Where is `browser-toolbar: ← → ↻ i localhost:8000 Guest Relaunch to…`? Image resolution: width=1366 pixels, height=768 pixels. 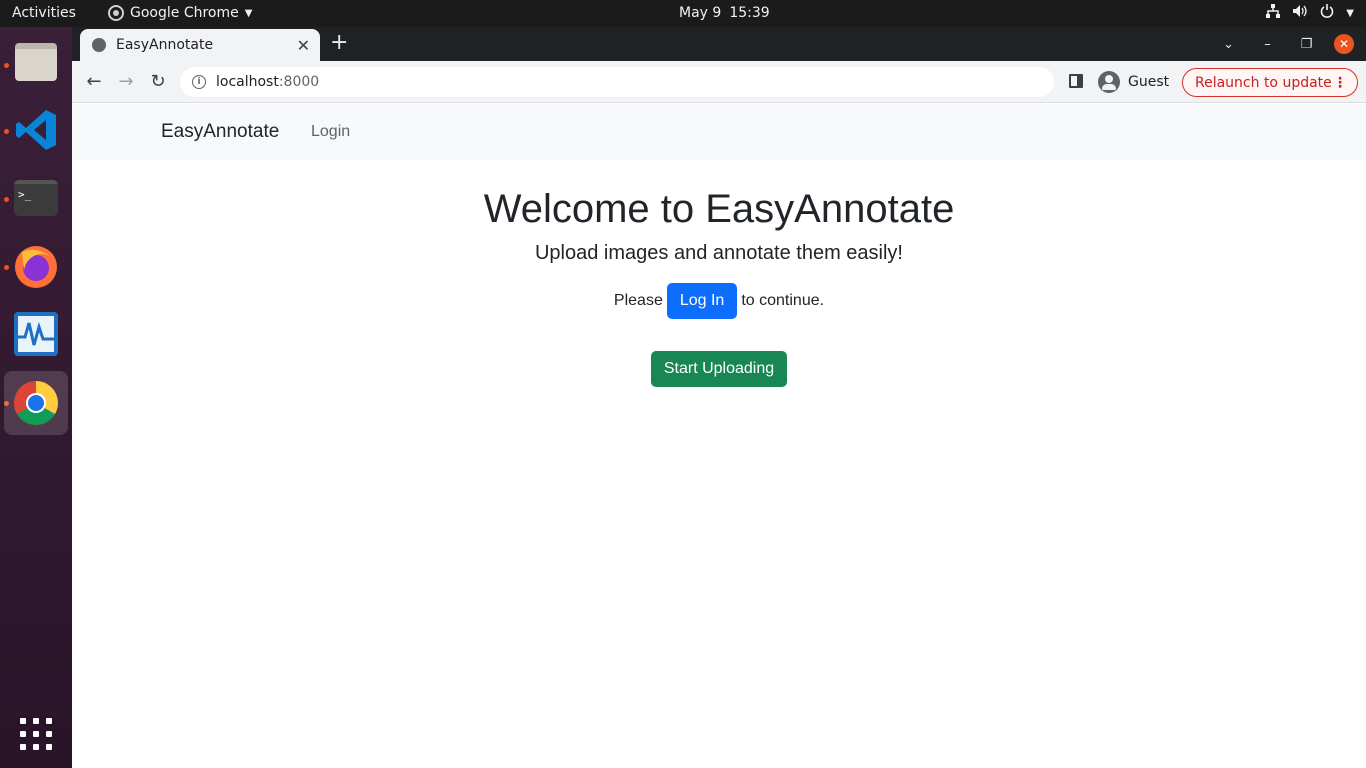
browser-toolbar: ← → ↻ i localhost:8000 Guest Relaunch to… is located at coordinates (719, 82).